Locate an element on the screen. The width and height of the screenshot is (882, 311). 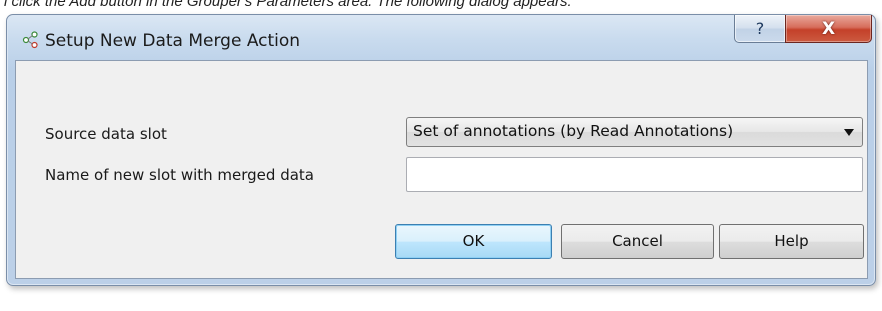
dialog-titlebar: Setup New Data Merge Action ? X is located at coordinates (441, 37).